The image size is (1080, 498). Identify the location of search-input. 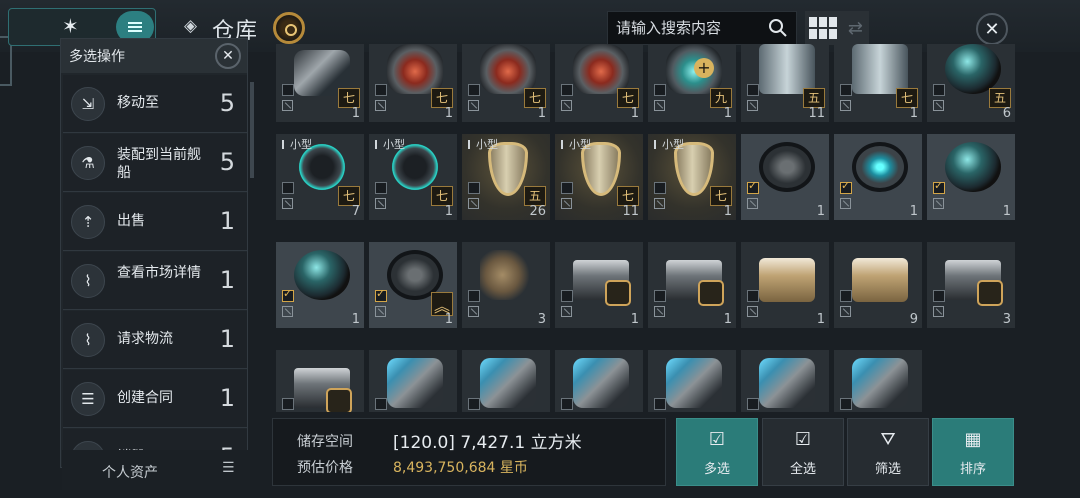
(685, 28).